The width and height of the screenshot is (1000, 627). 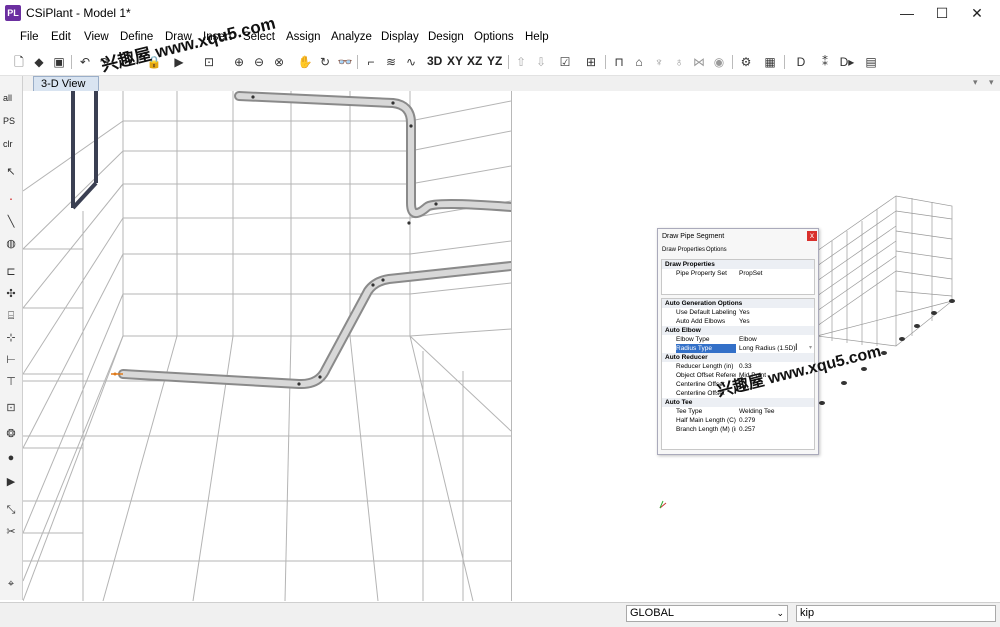 What do you see at coordinates (639, 62) in the screenshot?
I see `support-icon: ⌂` at bounding box center [639, 62].